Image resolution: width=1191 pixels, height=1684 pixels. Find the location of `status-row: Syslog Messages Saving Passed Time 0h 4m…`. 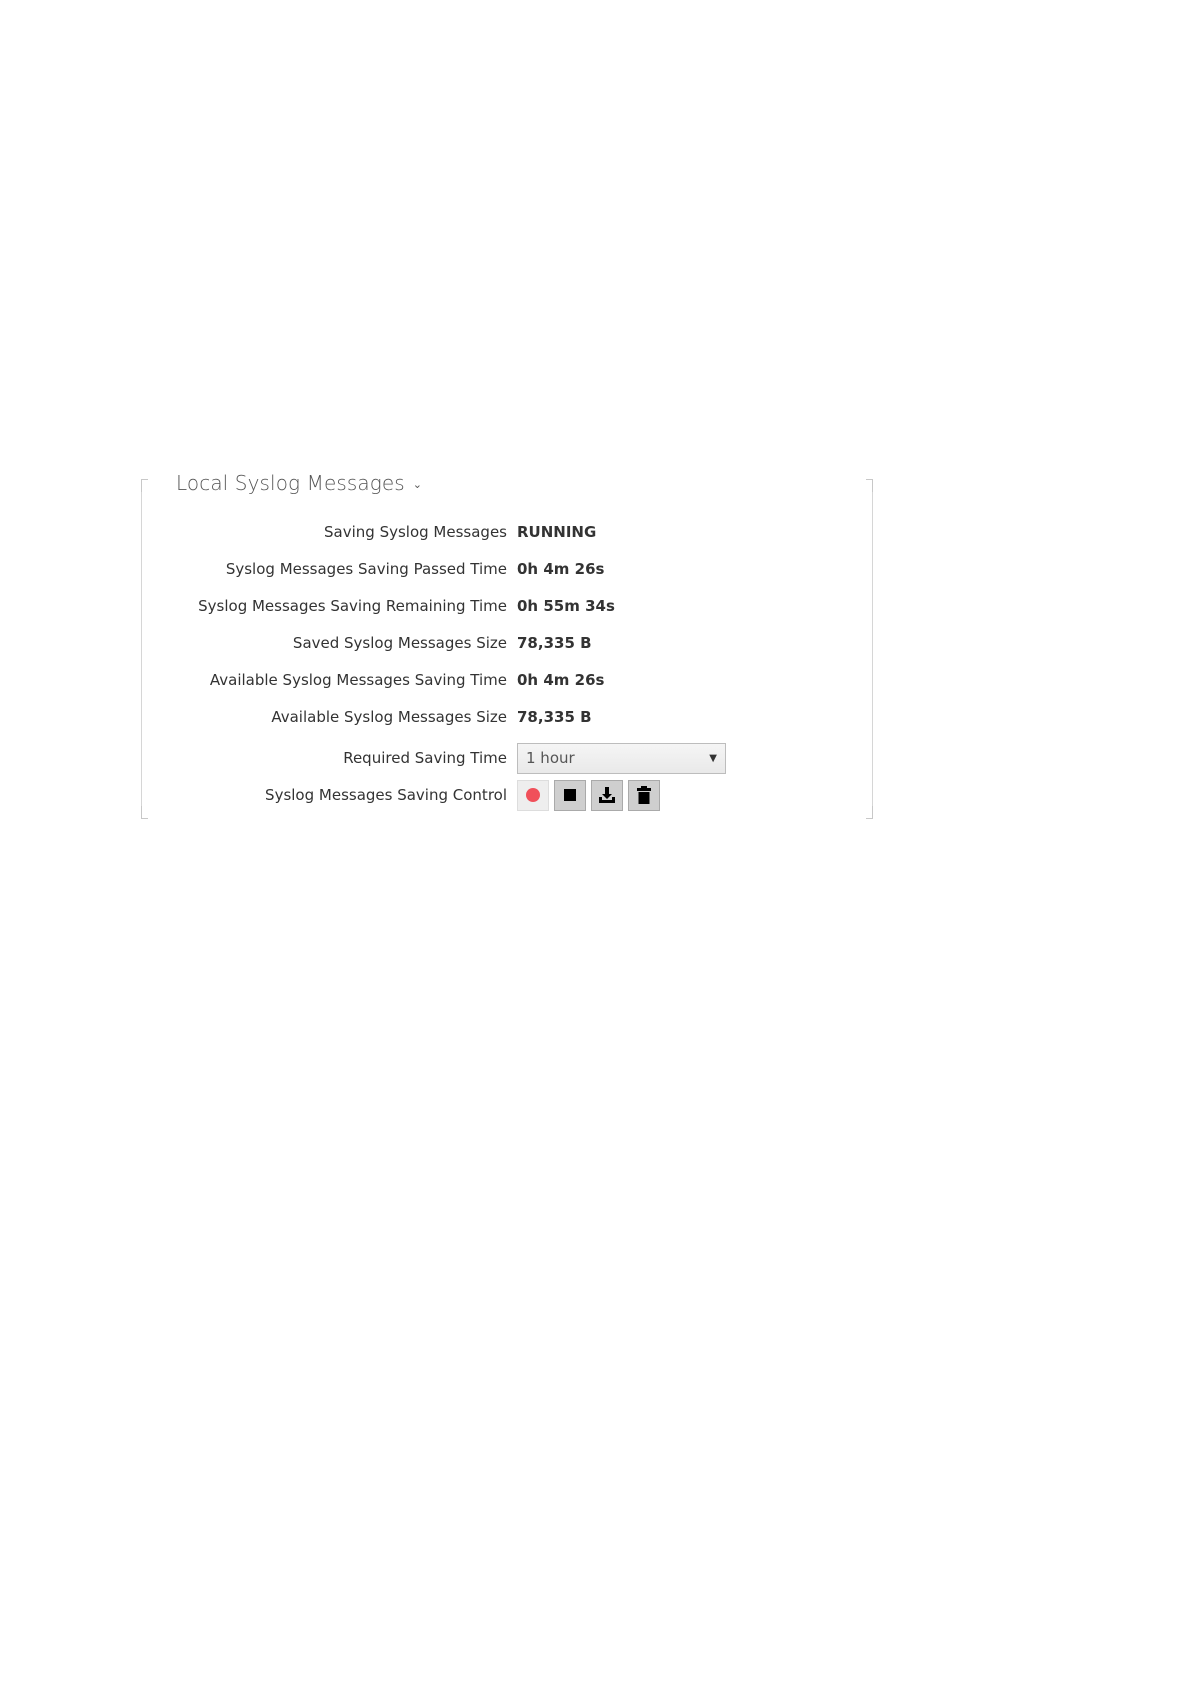

status-row: Syslog Messages Saving Passed Time 0h 4m… is located at coordinates (507, 569).